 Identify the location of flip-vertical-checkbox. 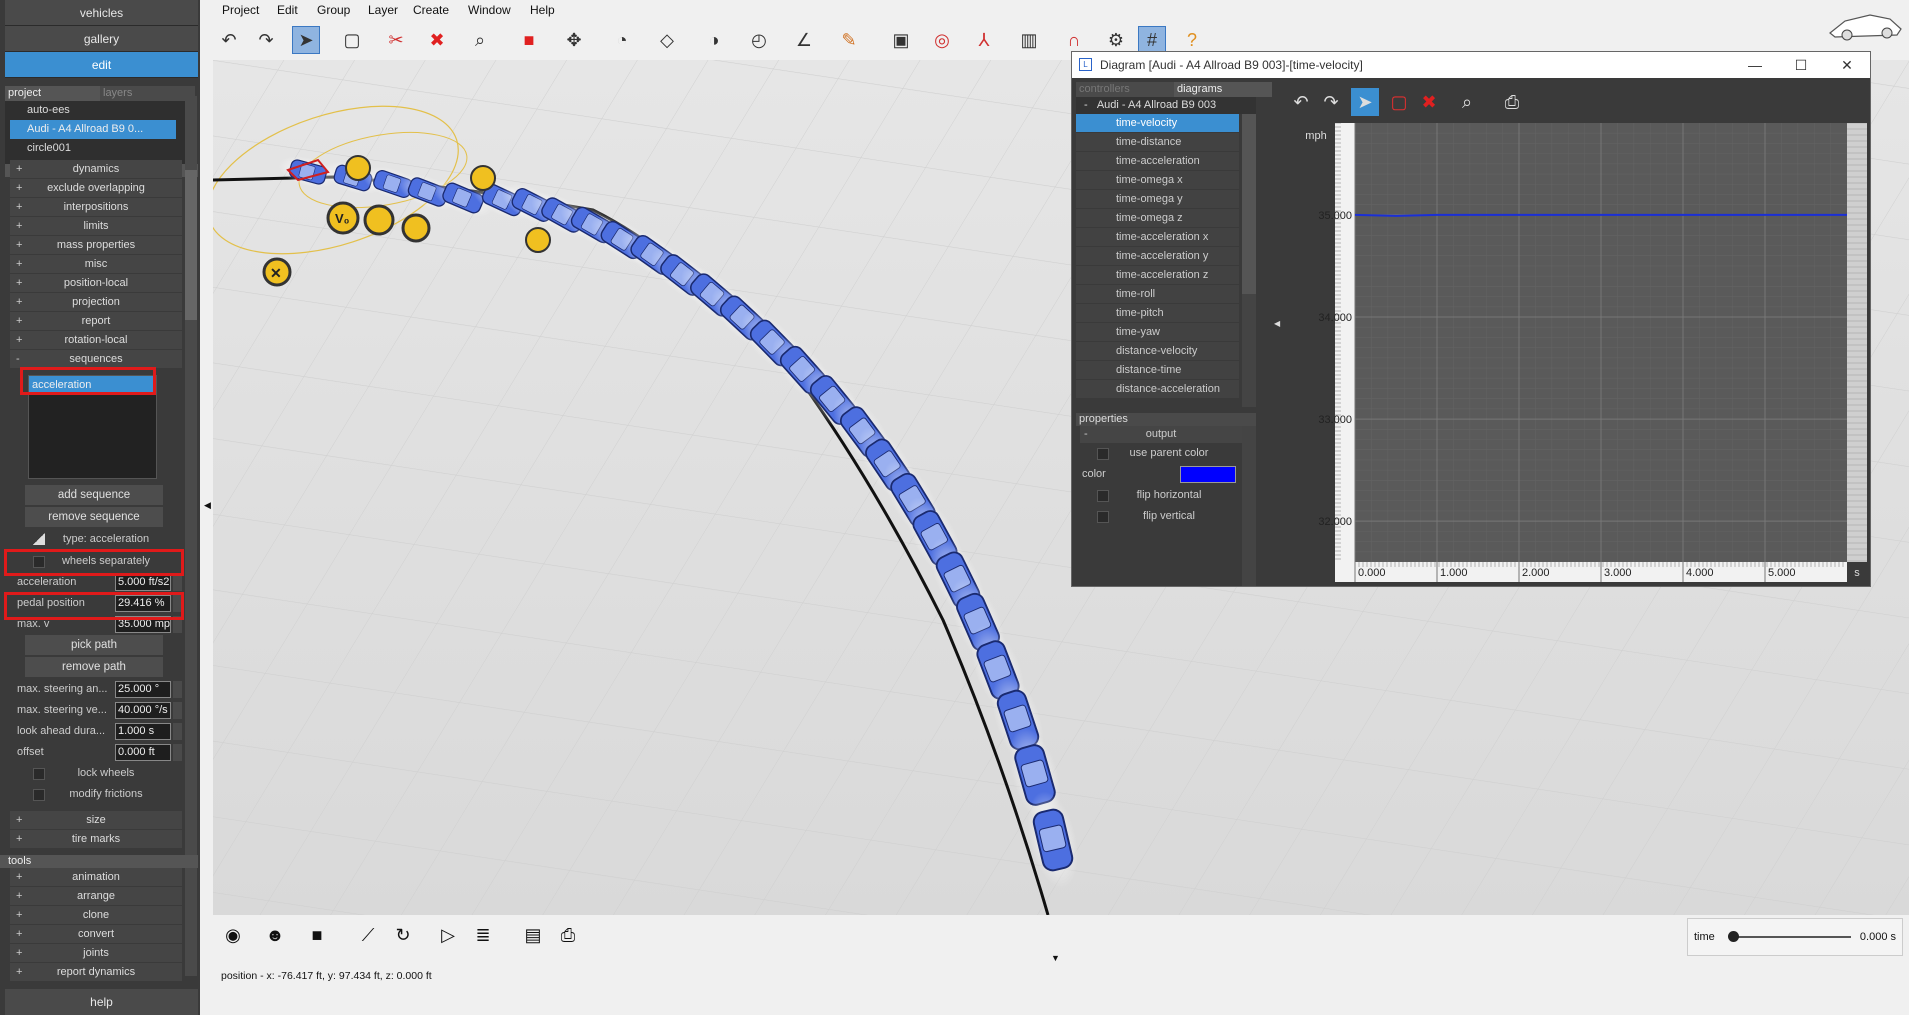
(1103, 517).